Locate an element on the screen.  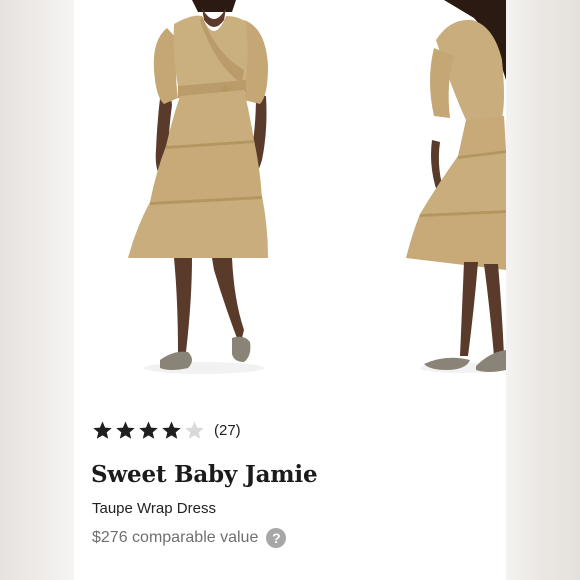
review-count: (27) is located at coordinates (227, 430).